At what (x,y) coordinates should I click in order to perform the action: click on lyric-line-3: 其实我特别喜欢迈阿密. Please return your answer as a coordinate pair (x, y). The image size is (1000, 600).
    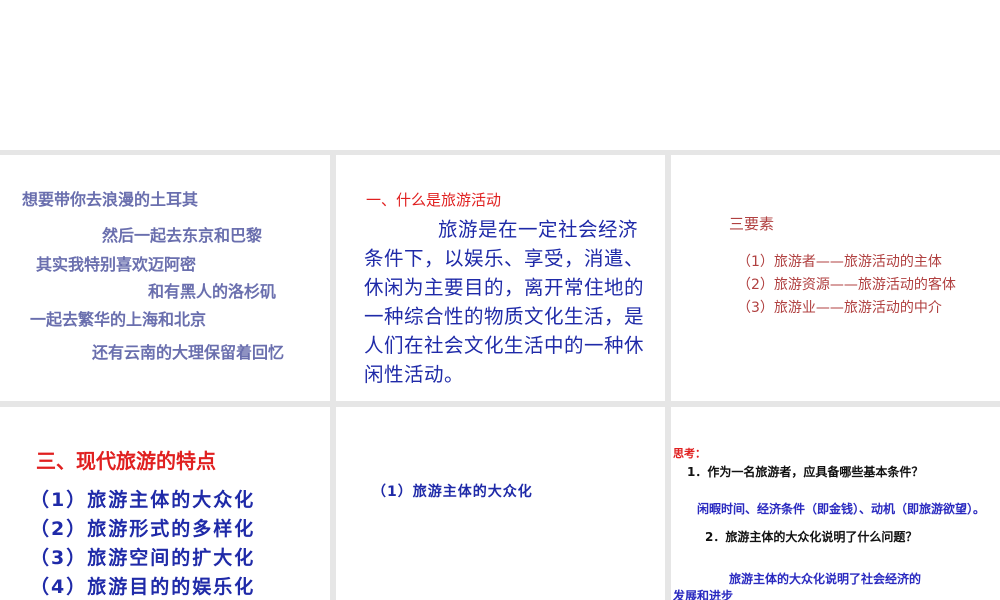
    Looking at the image, I should click on (116, 264).